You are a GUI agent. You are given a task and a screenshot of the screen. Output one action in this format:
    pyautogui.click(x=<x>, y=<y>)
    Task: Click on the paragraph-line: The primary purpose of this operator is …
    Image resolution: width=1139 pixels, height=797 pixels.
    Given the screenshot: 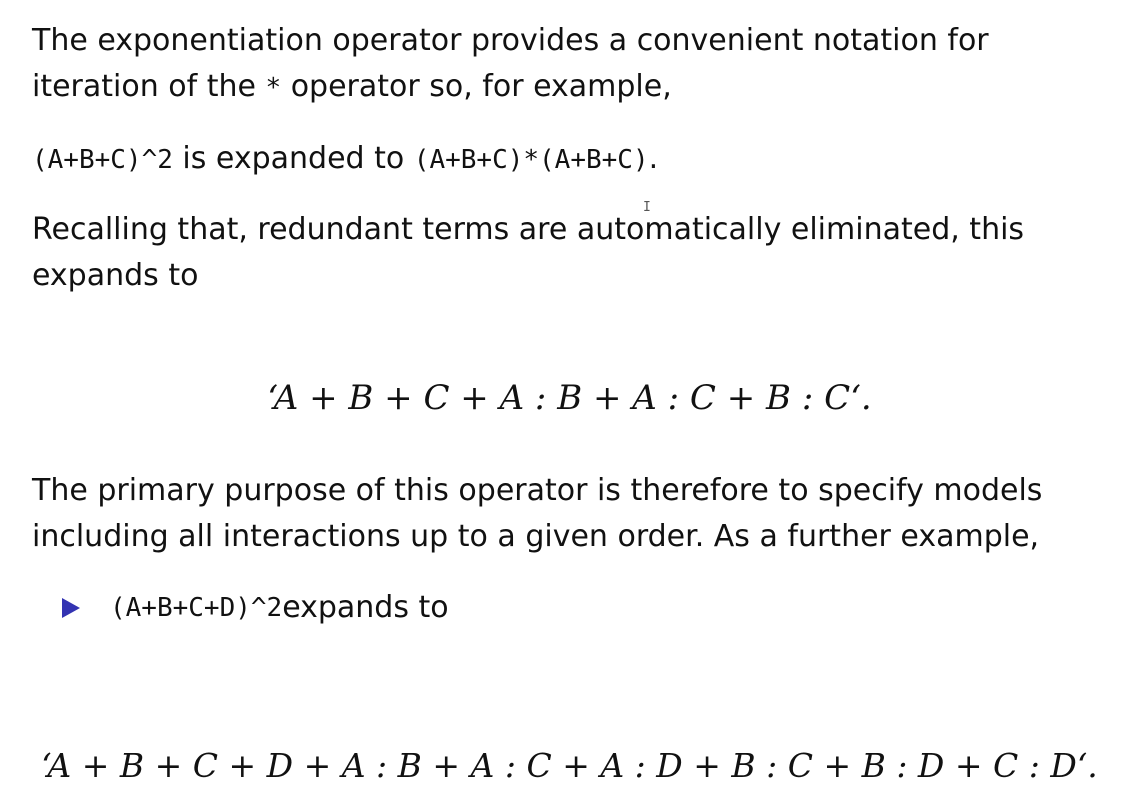 What is the action you would take?
    pyautogui.click(x=537, y=490)
    